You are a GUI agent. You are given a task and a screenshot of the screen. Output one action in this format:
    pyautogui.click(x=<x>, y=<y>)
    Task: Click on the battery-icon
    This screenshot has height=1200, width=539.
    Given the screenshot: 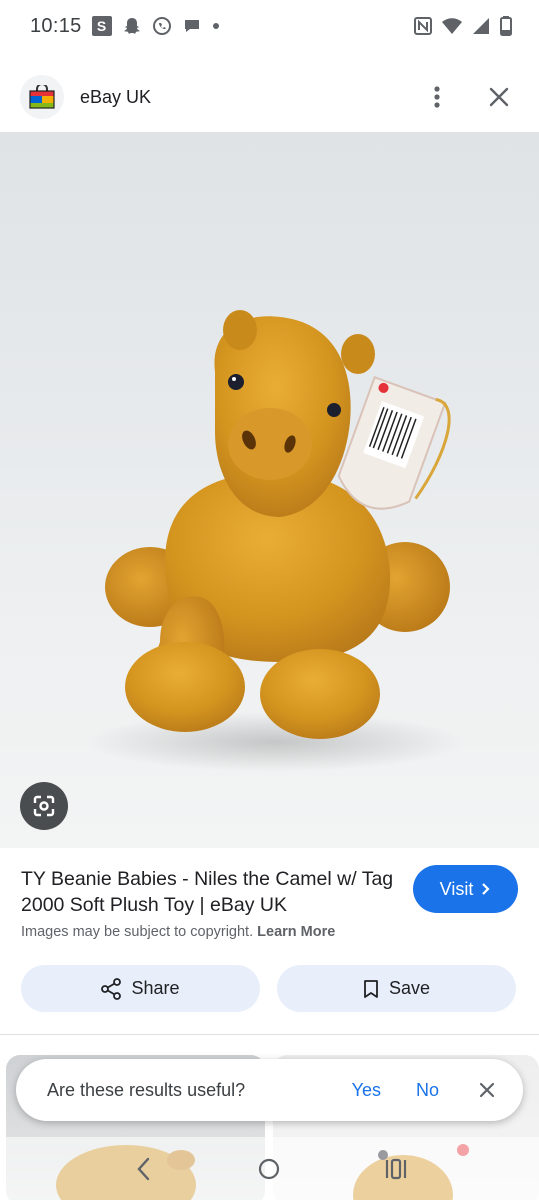 What is the action you would take?
    pyautogui.click(x=506, y=26)
    